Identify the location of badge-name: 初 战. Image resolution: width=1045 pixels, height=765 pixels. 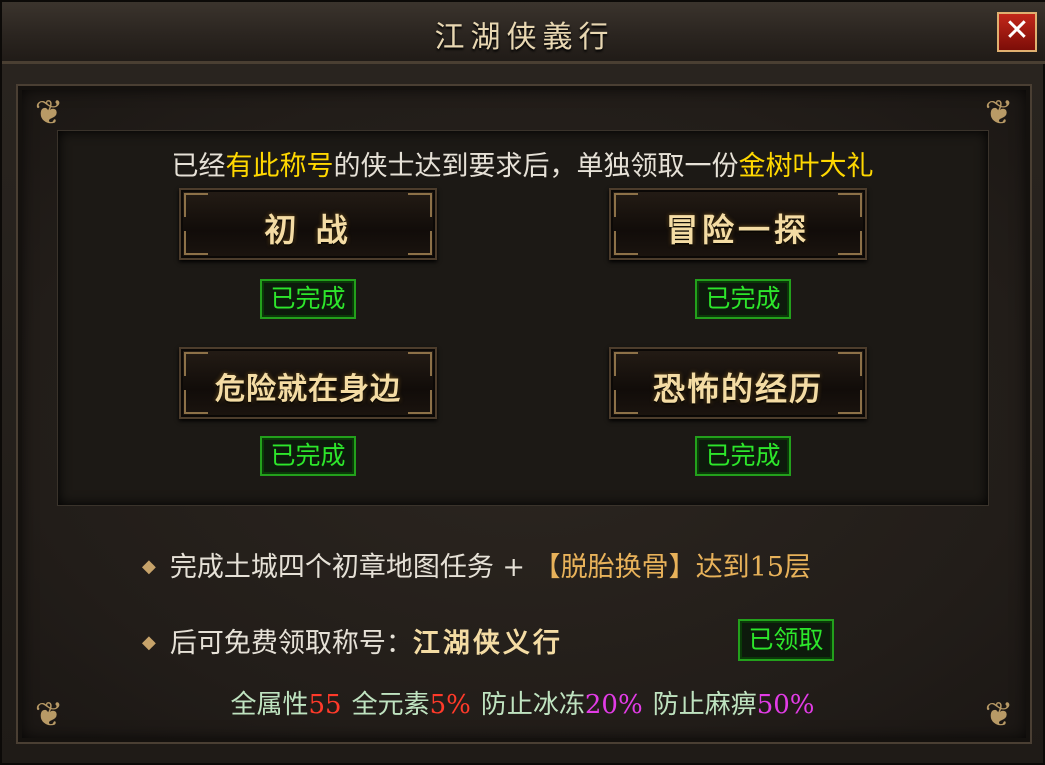
(308, 230).